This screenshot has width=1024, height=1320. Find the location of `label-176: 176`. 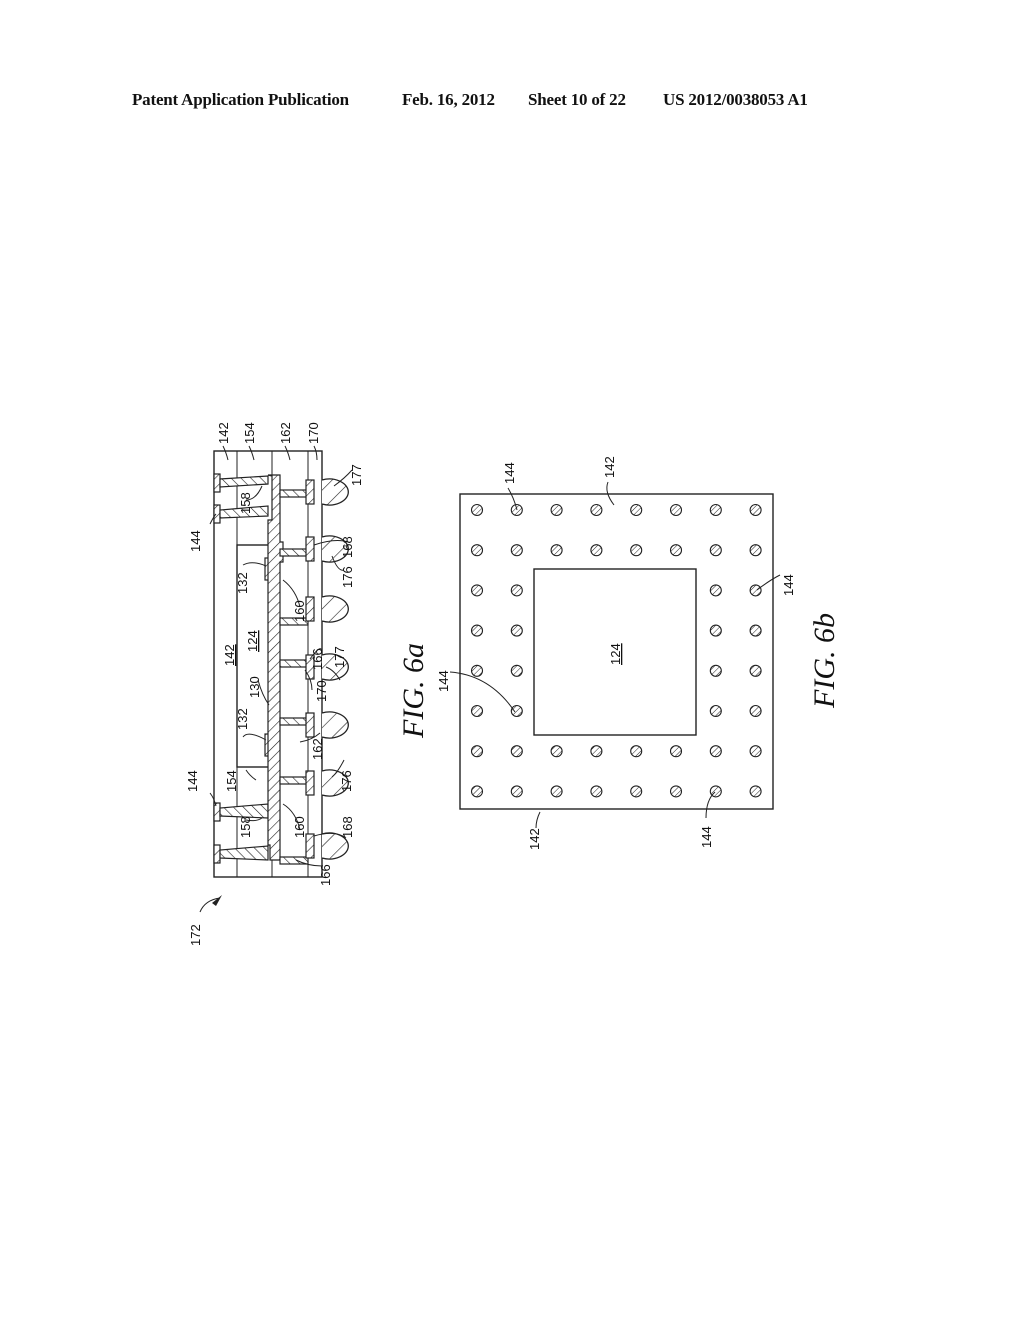

label-176: 176 is located at coordinates (347, 577).